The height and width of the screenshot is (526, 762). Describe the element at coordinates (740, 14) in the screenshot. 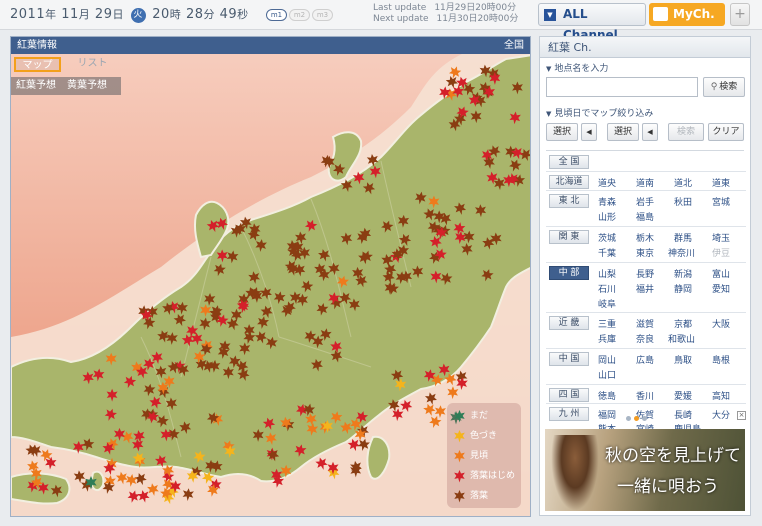

I see `add-channel-button: +` at that location.